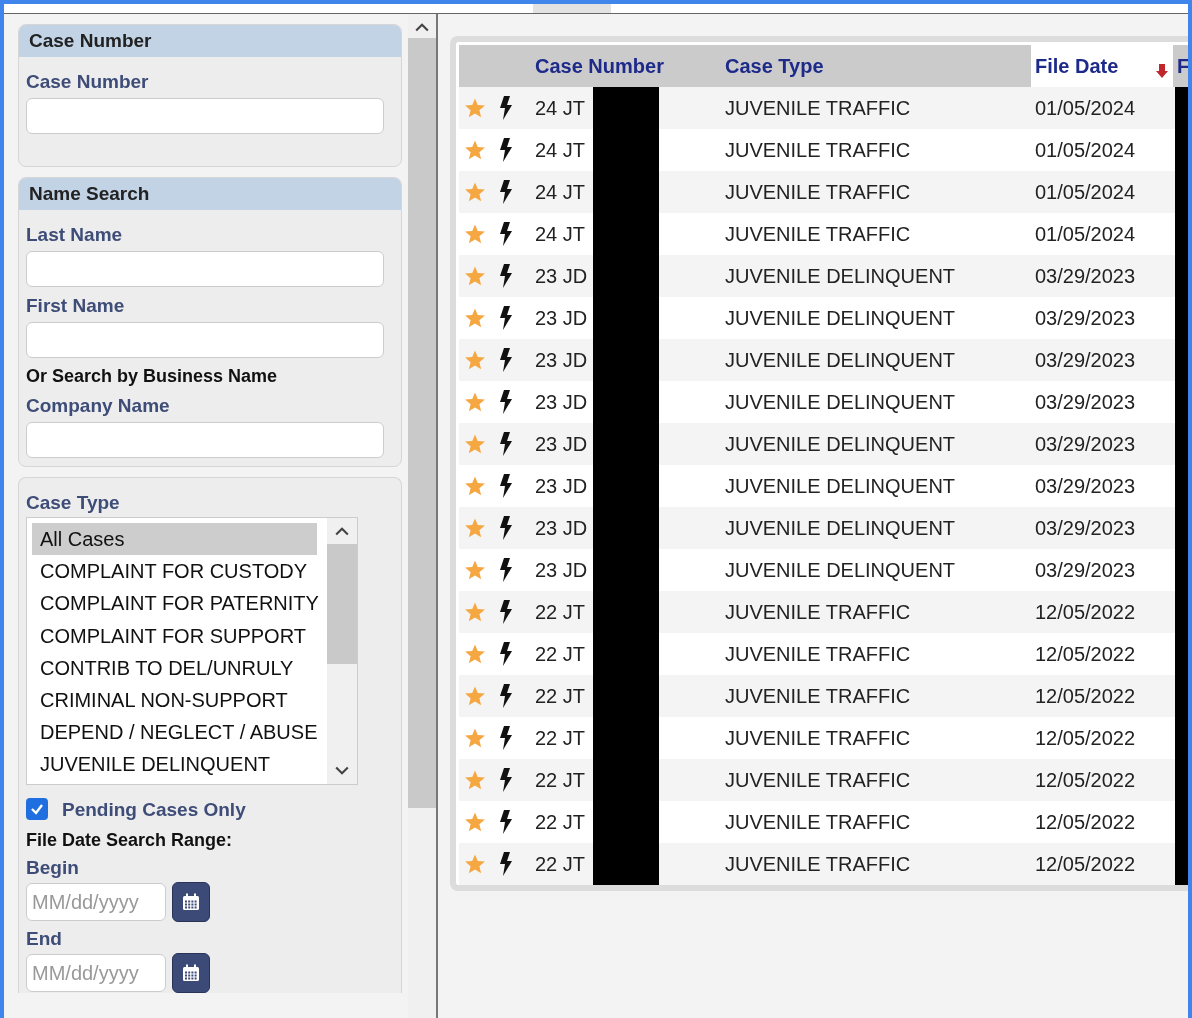 The height and width of the screenshot is (1018, 1192). What do you see at coordinates (560, 108) in the screenshot?
I see `table-cell: 24 JT` at bounding box center [560, 108].